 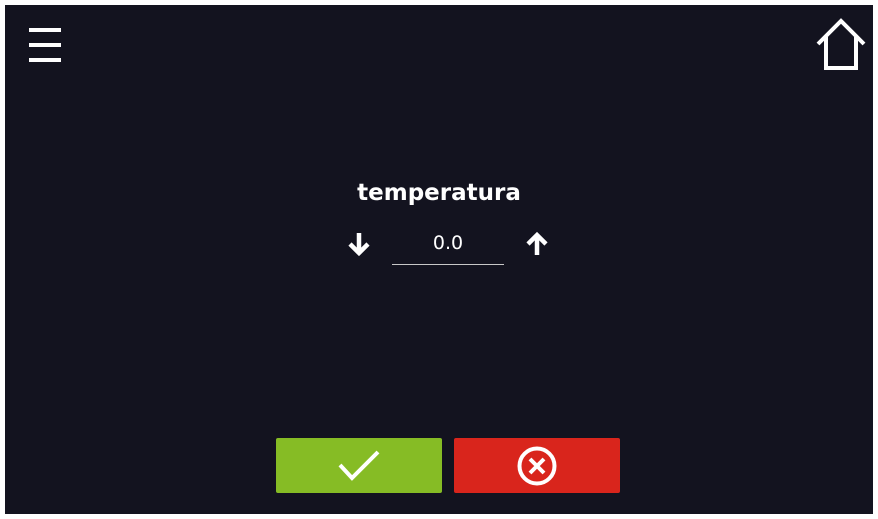 I want to click on arrow-down-icon, so click(x=359, y=245).